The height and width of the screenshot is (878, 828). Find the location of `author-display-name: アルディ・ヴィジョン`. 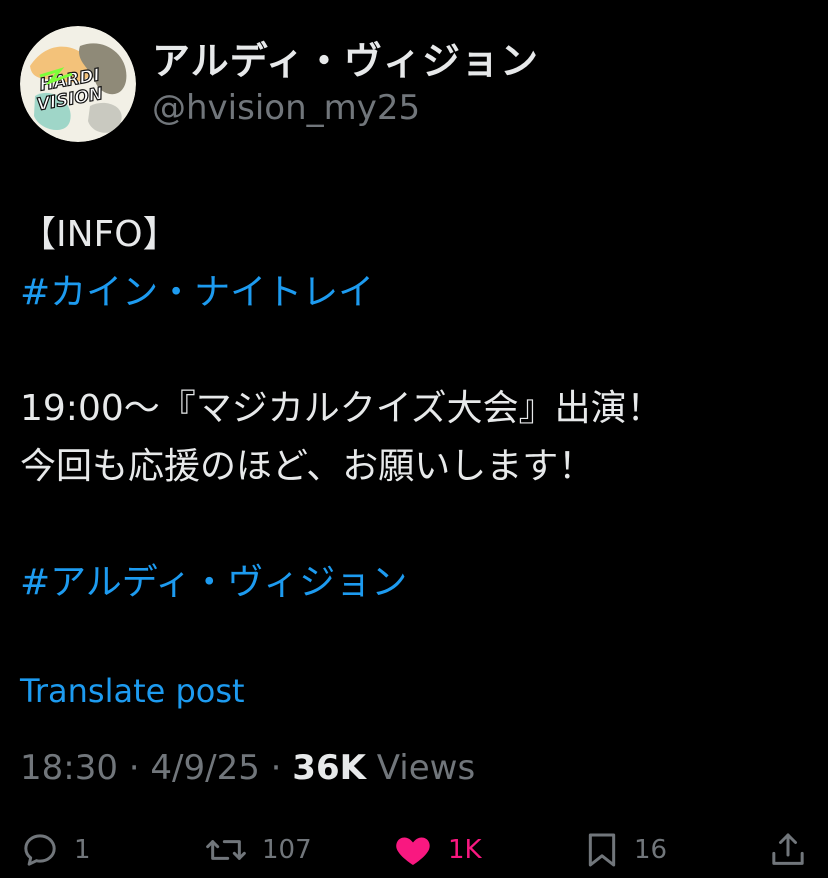

author-display-name: アルディ・ヴィジョン is located at coordinates (345, 61).